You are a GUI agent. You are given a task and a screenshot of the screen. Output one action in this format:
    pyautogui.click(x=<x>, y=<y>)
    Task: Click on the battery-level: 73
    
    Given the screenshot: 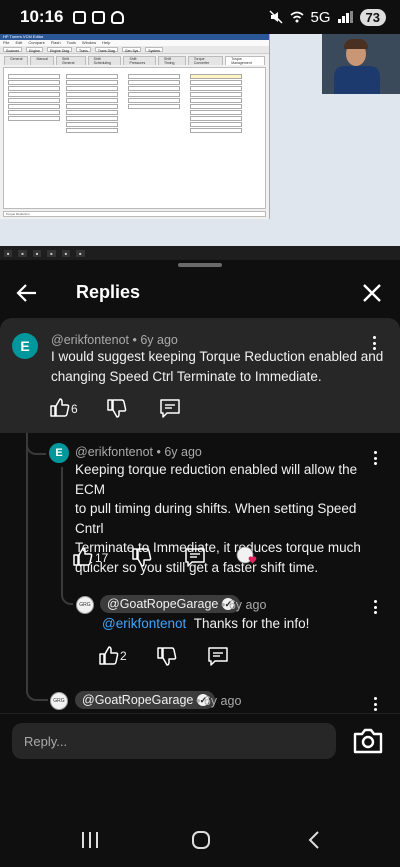 What is the action you would take?
    pyautogui.click(x=372, y=17)
    